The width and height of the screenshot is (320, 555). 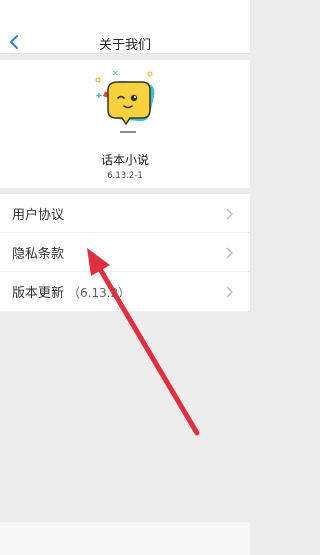 I want to click on menu-item-label: 隐私条款, so click(x=38, y=254).